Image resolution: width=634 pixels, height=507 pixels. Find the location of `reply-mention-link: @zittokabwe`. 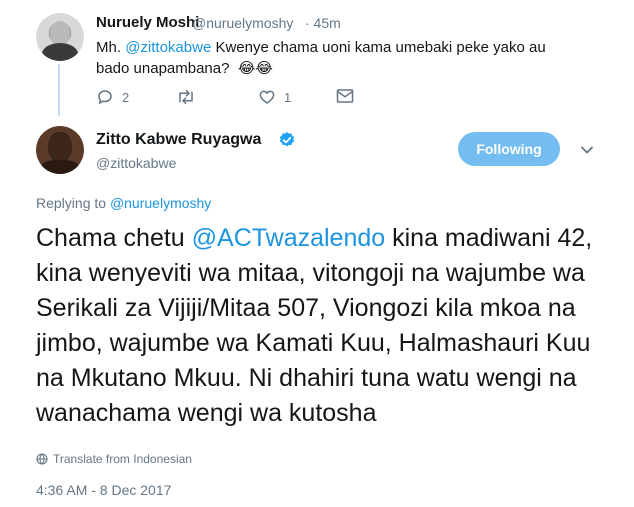

reply-mention-link: @zittokabwe is located at coordinates (168, 47).